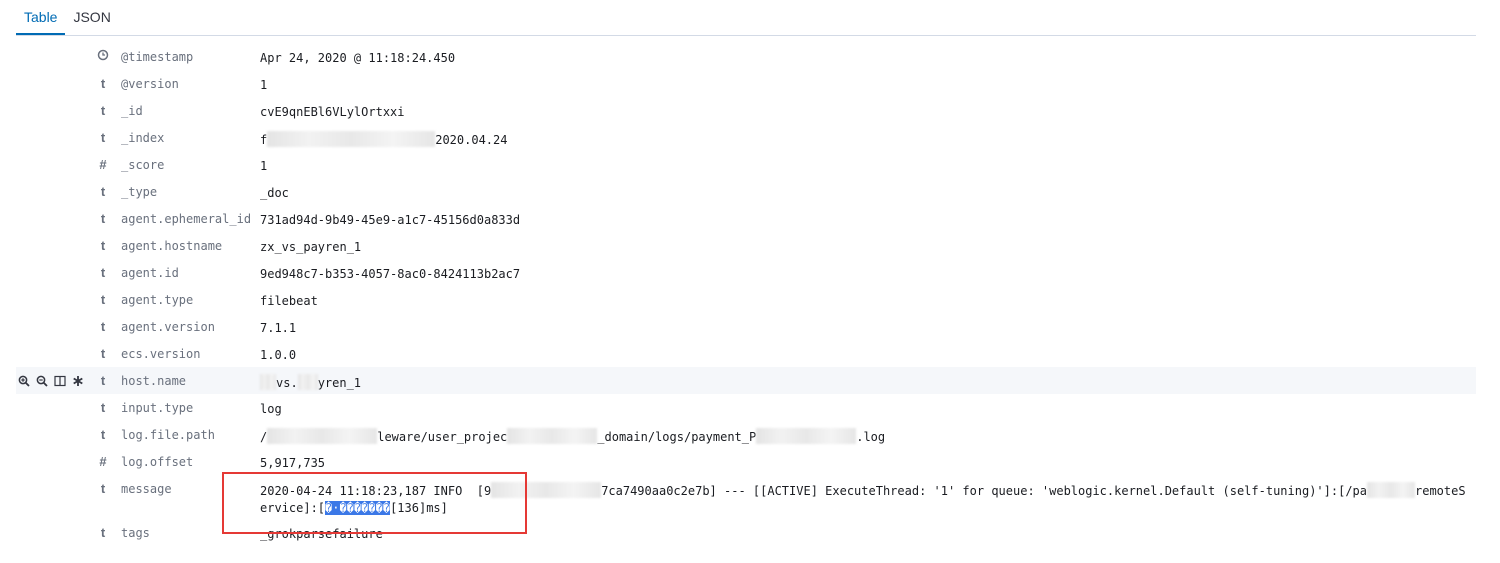 The width and height of the screenshot is (1500, 563). What do you see at coordinates (289, 301) in the screenshot?
I see `field-value: filebeat` at bounding box center [289, 301].